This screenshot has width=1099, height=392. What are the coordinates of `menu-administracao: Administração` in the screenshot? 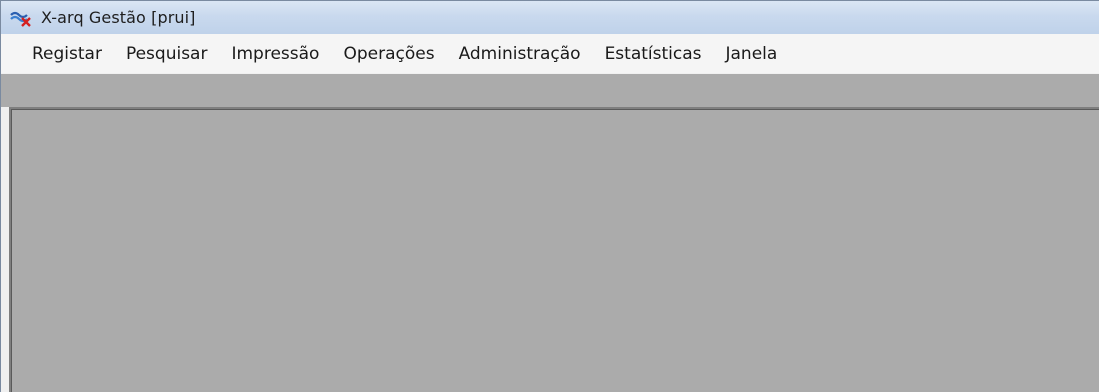 It's located at (520, 54).